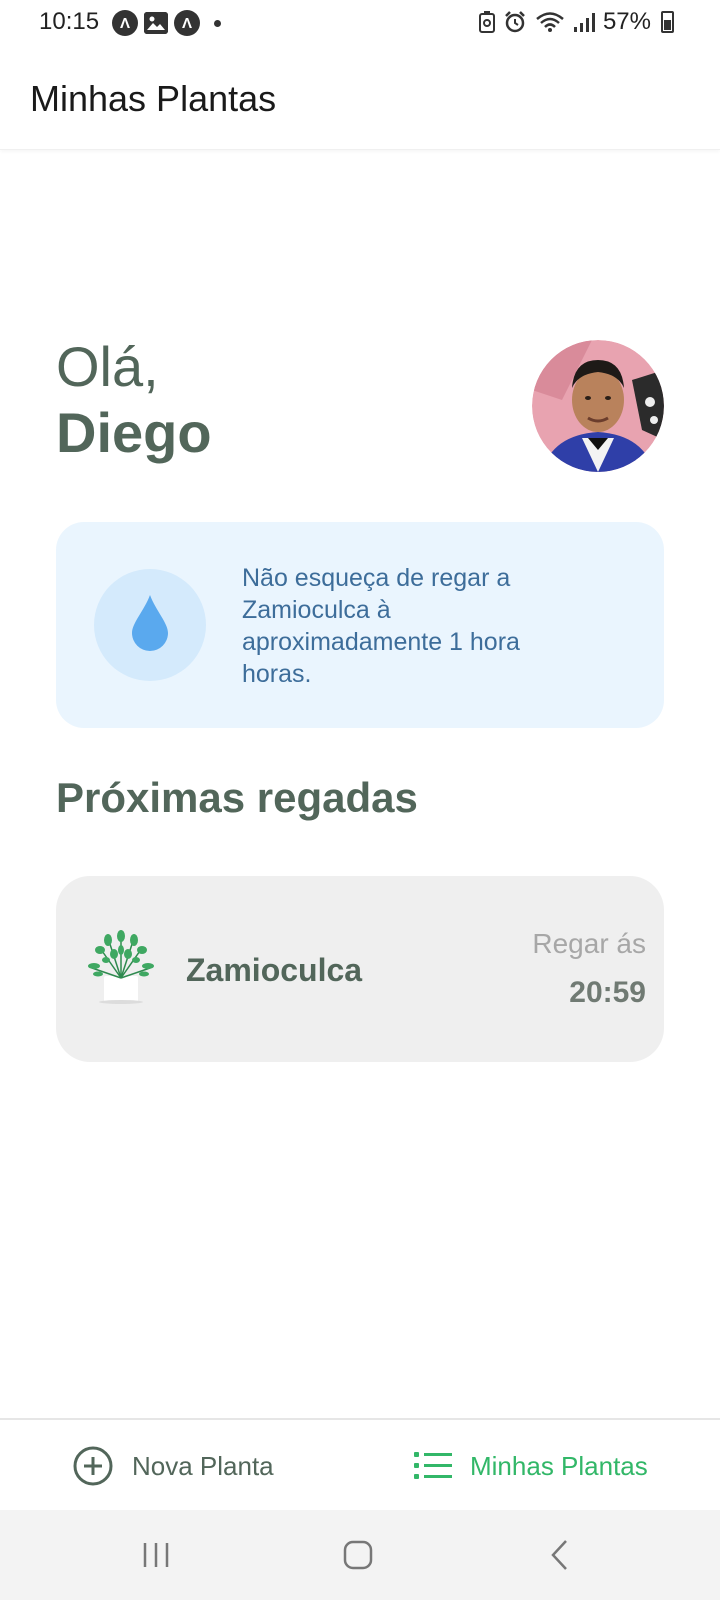  I want to click on notification-icons: Λ Λ, so click(166, 23).